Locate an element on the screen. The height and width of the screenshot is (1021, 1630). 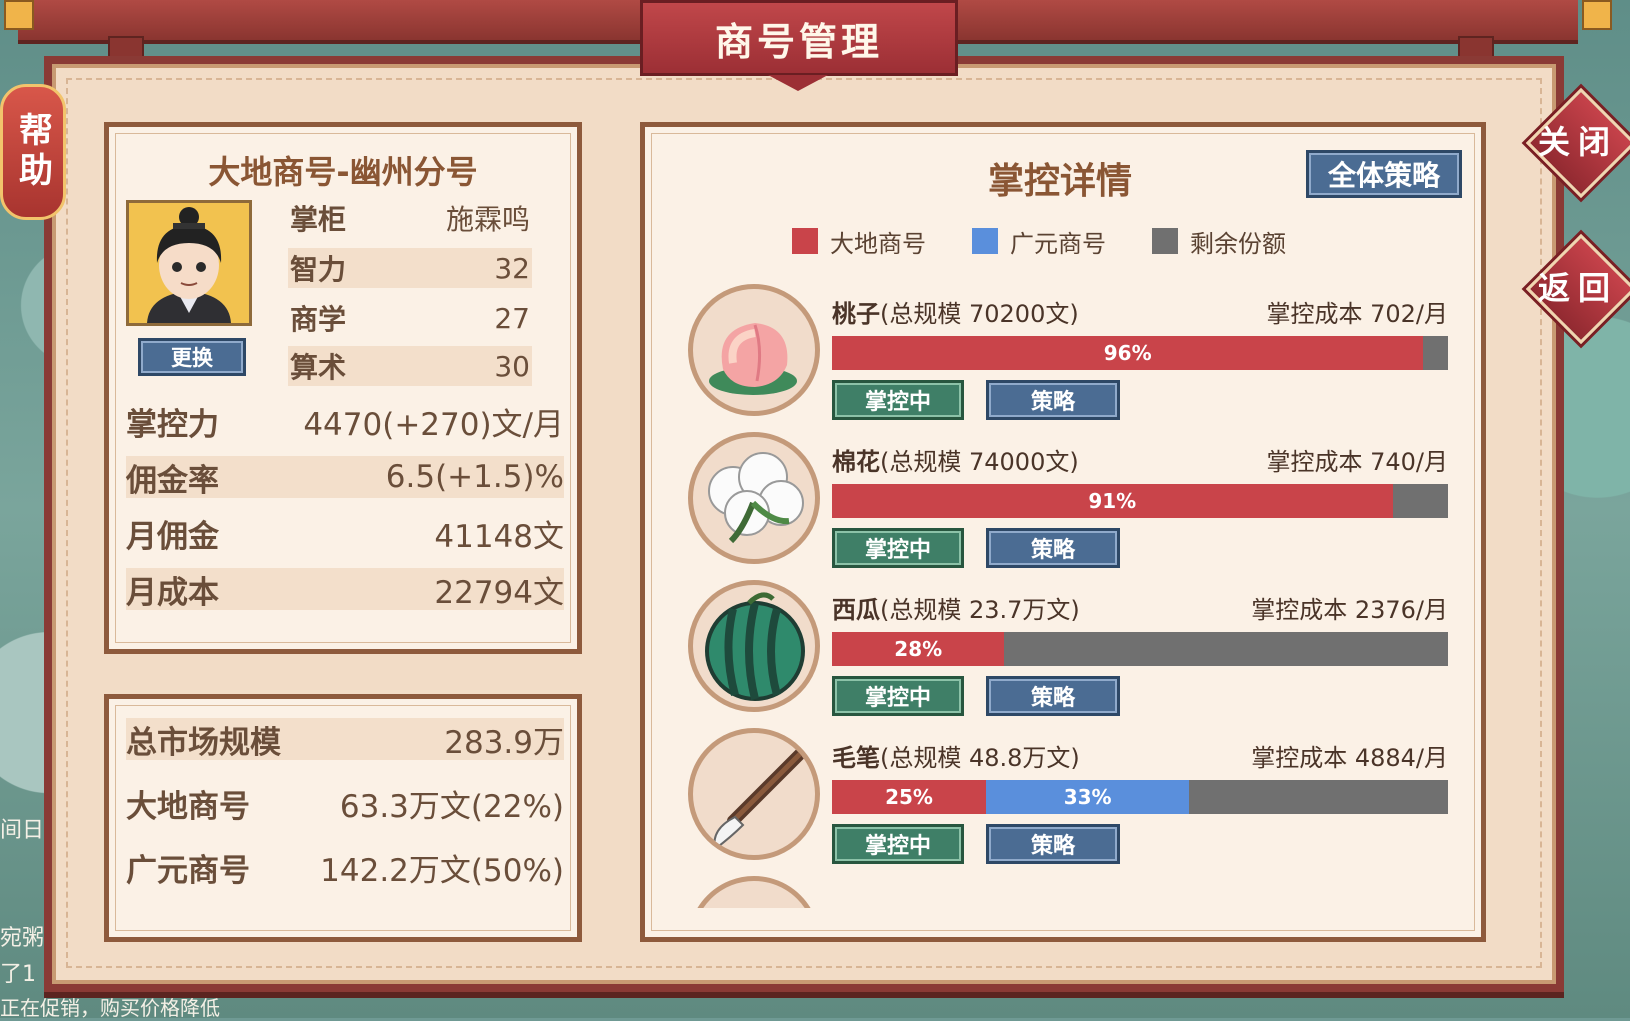
close-label: 关闭 is located at coordinates (1577, 142).